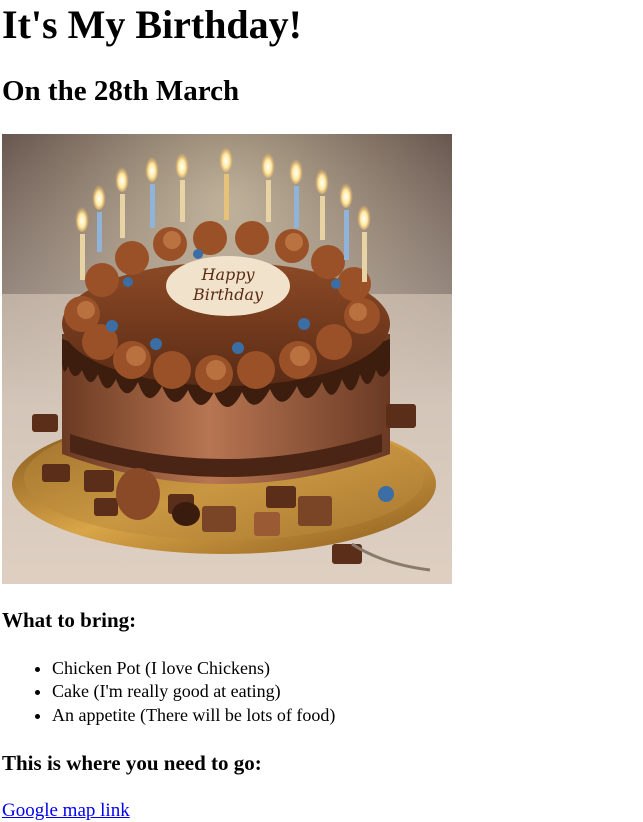 The height and width of the screenshot is (822, 643). I want to click on page-title: It's My Birthday!, so click(152, 24).